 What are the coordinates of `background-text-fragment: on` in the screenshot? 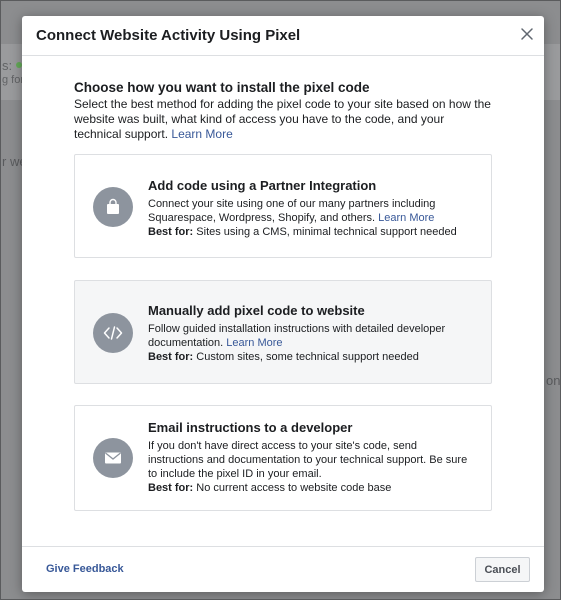 It's located at (553, 380).